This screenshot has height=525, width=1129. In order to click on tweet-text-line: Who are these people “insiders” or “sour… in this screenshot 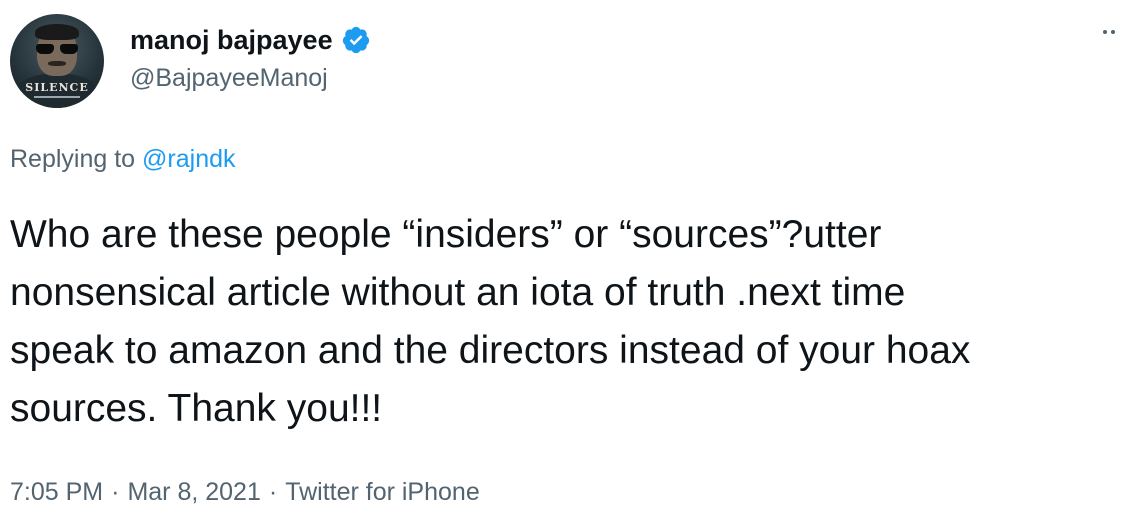, I will do `click(446, 234)`.